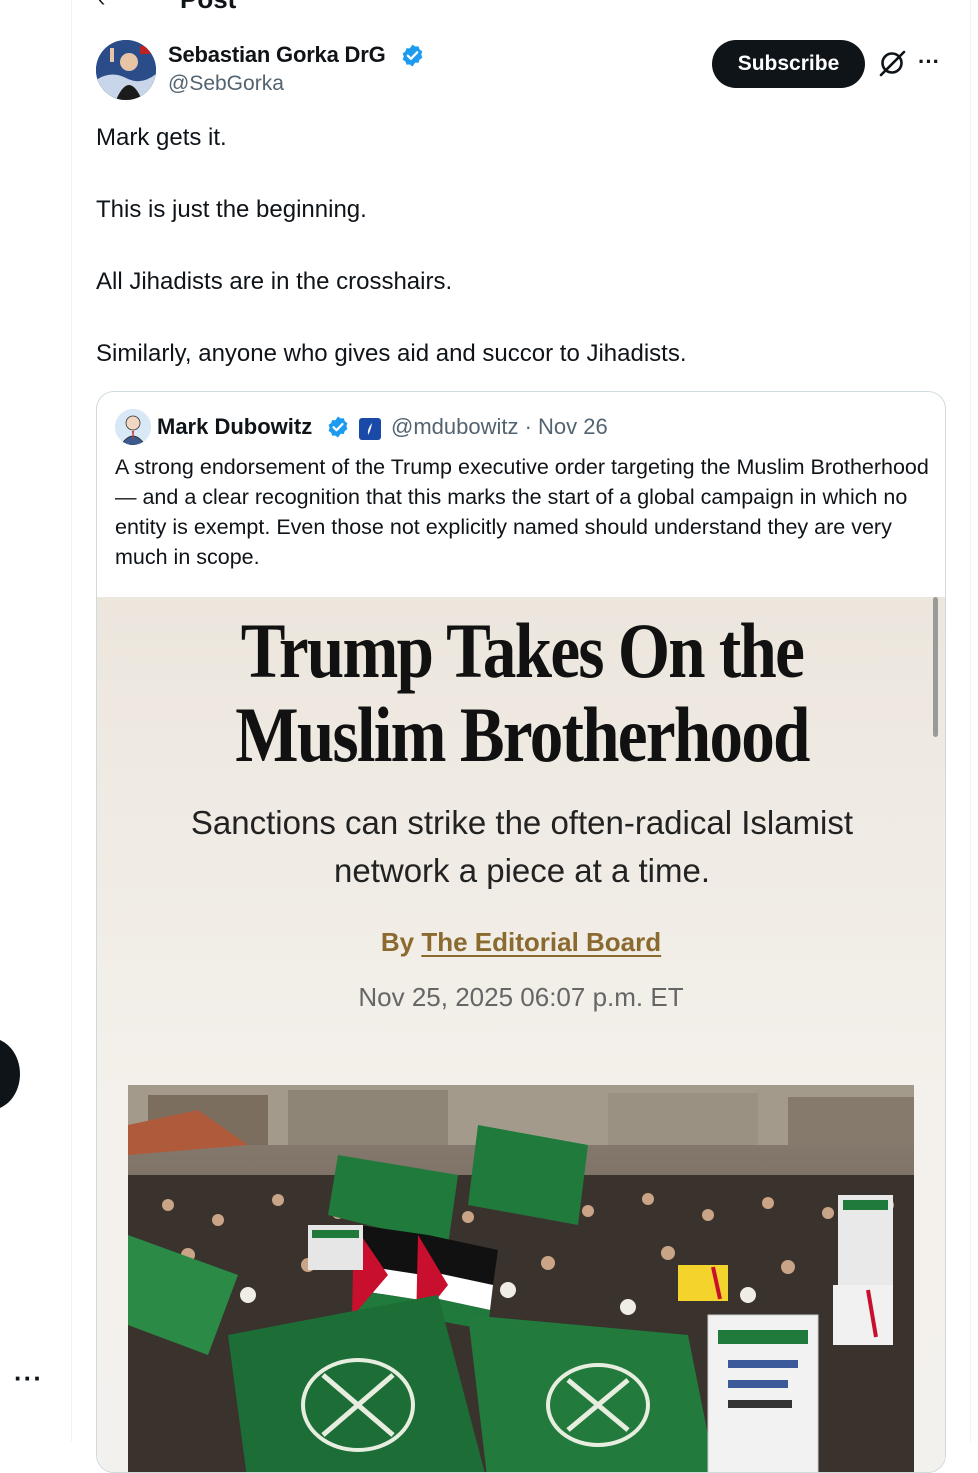 Image resolution: width=978 pixels, height=1473 pixels. I want to click on post-paragraph: All Jihadists are in the crosshairs., so click(274, 281).